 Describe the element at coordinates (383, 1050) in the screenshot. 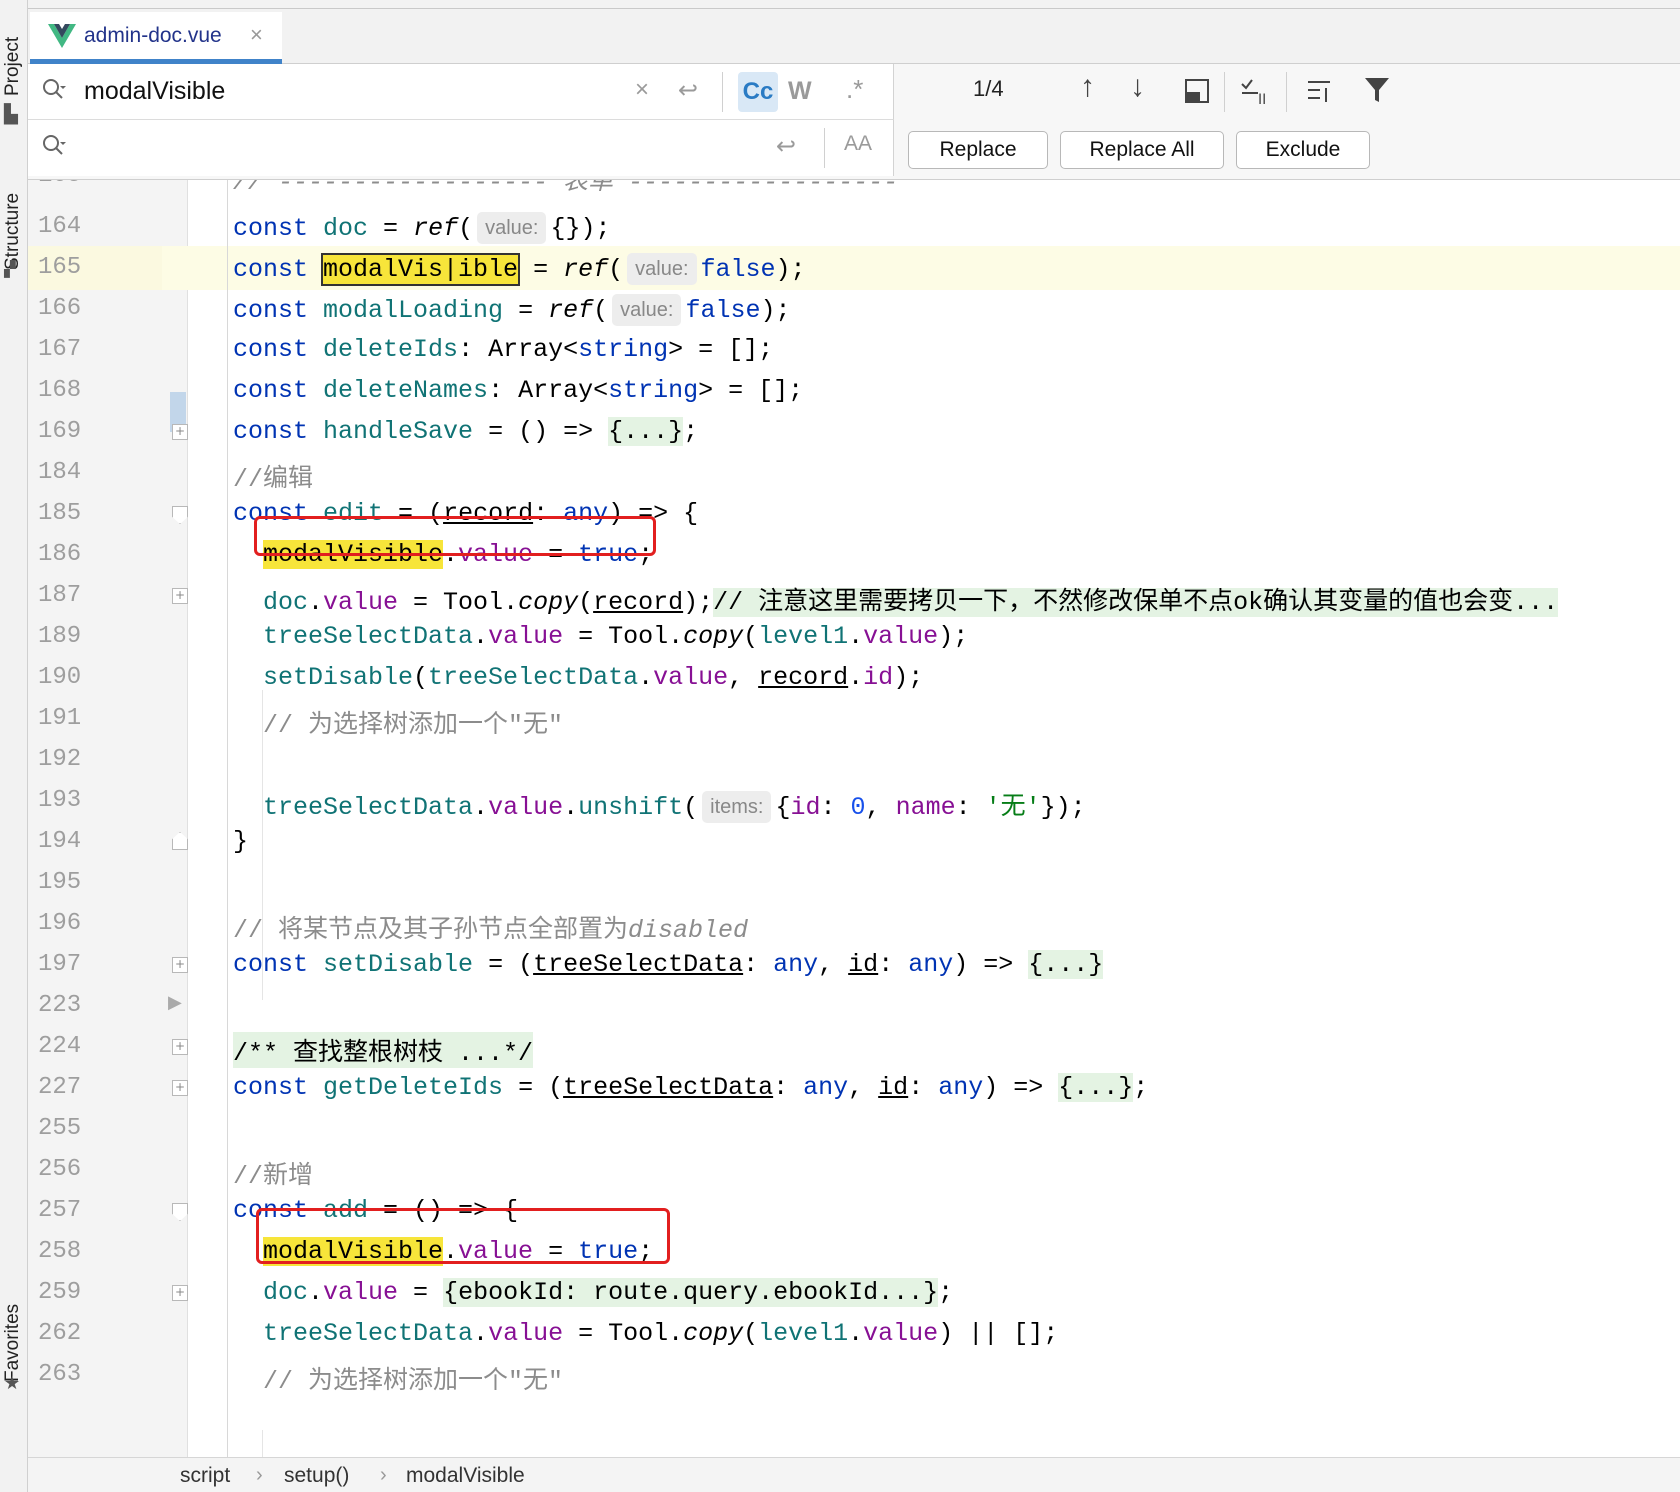

I see `folded-doc-comment: /** 查找整根树枝 ...*/` at that location.